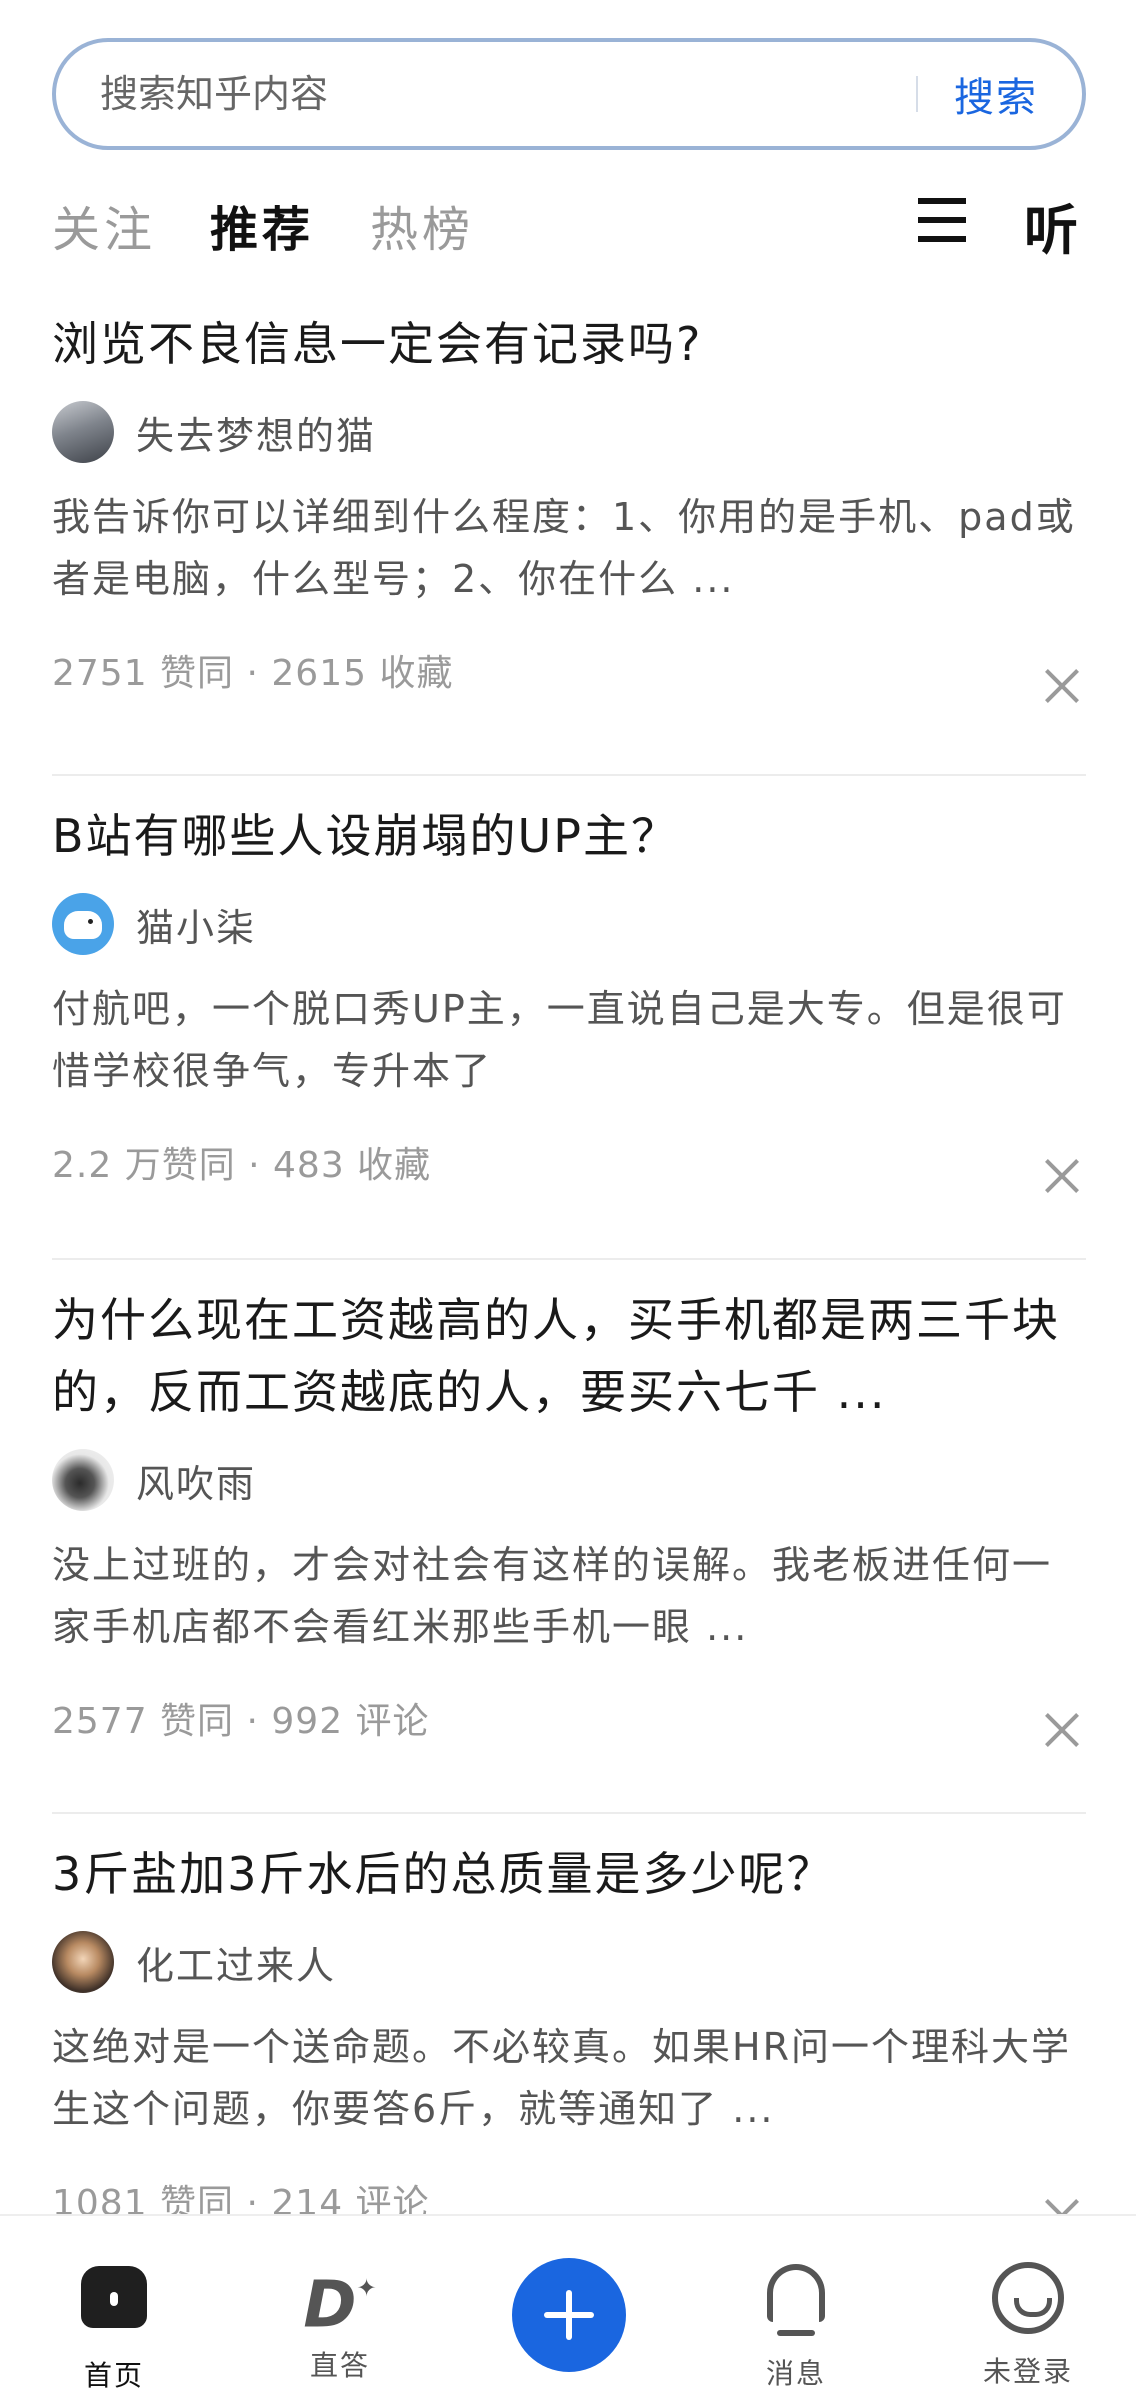 Image resolution: width=1136 pixels, height=2400 pixels. Describe the element at coordinates (917, 94) in the screenshot. I see `search-divider` at that location.